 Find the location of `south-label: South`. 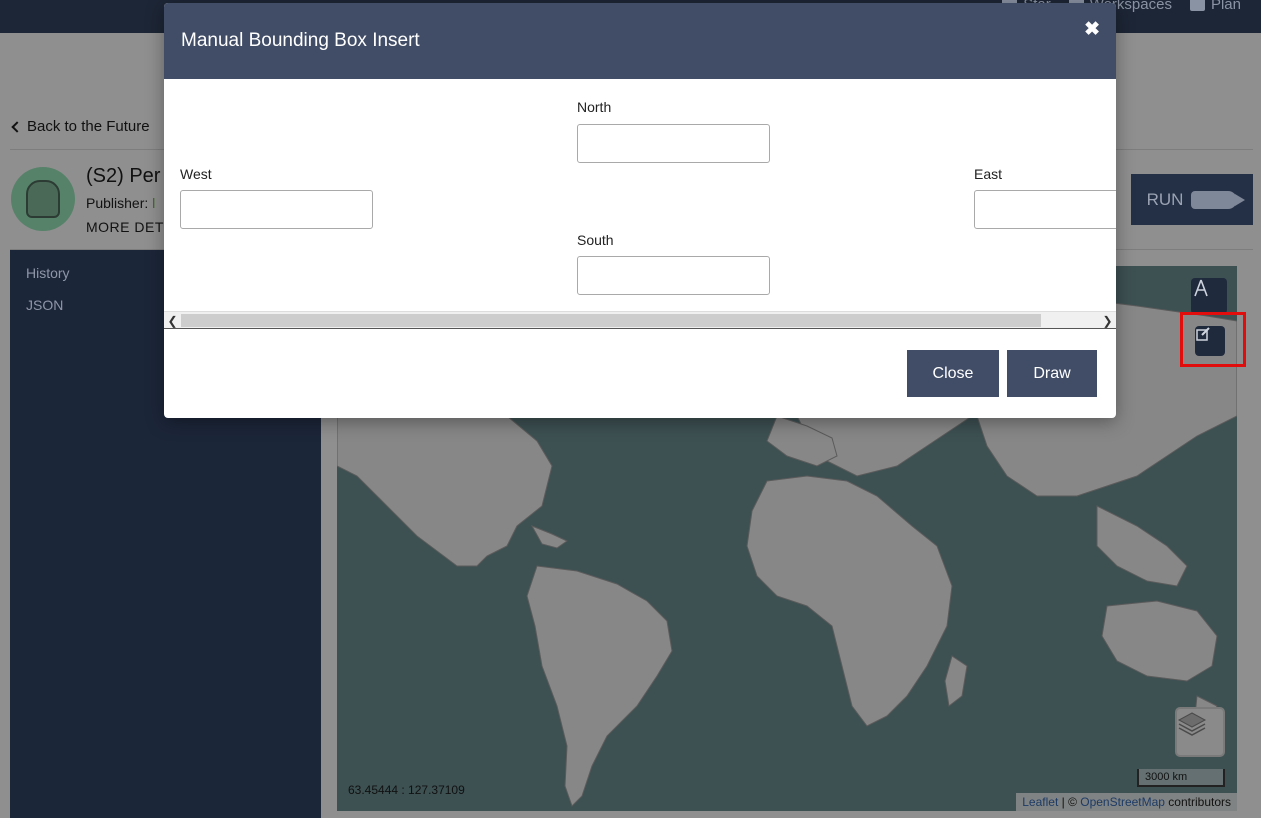

south-label: South is located at coordinates (595, 240).